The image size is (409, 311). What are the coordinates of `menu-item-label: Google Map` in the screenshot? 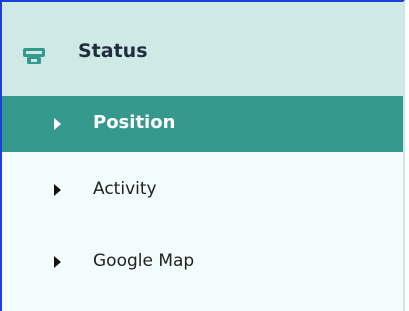 It's located at (144, 261).